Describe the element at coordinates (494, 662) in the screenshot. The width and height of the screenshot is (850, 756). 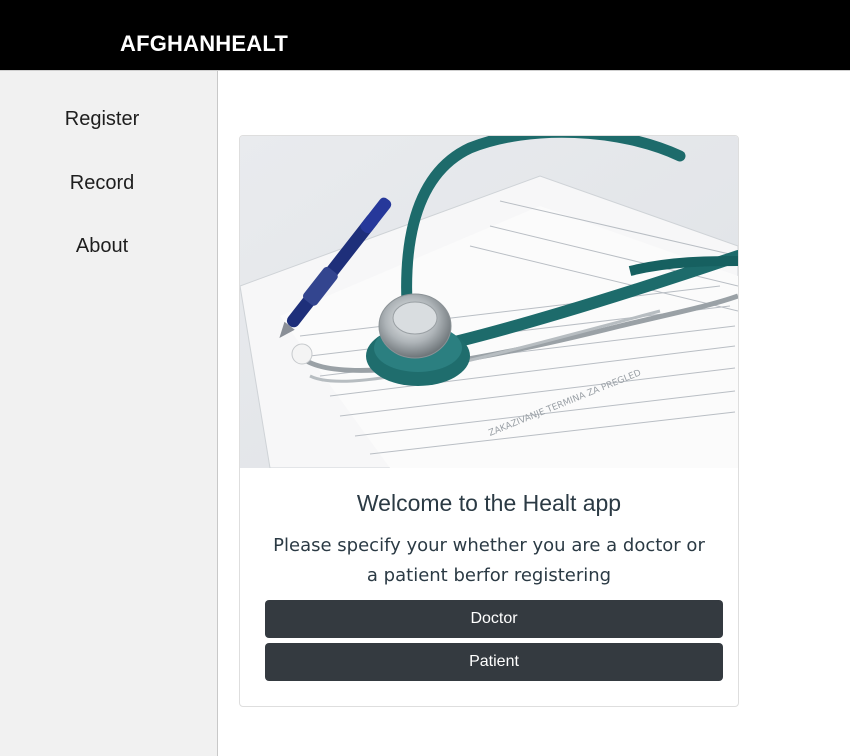
I see `patient-button: Patient` at that location.